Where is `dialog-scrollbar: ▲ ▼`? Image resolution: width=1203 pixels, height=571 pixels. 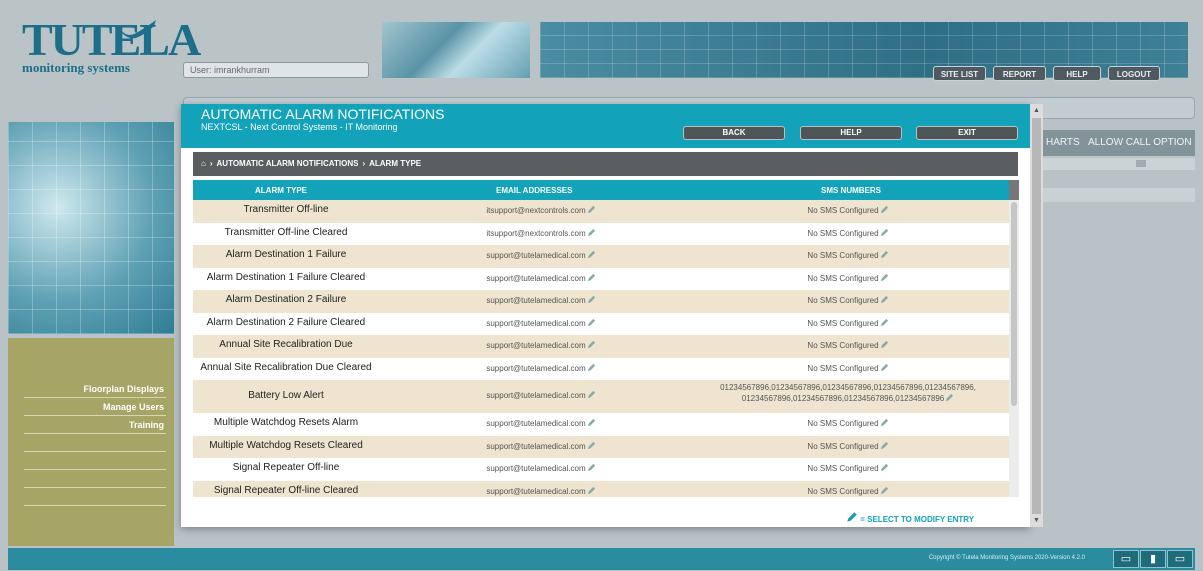 dialog-scrollbar: ▲ ▼ is located at coordinates (1036, 315).